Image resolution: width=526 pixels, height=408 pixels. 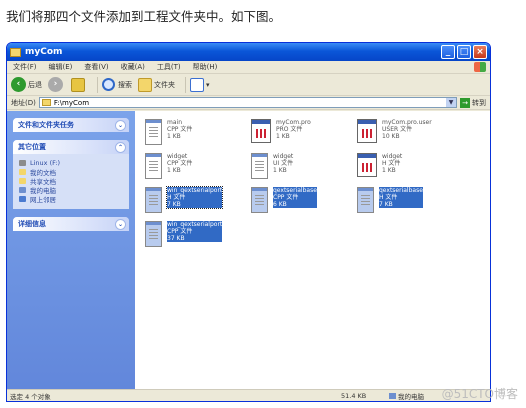 What do you see at coordinates (194, 201) in the screenshot?
I see `file-item-selected: win_qextserialport H 文件 7 KB` at bounding box center [194, 201].